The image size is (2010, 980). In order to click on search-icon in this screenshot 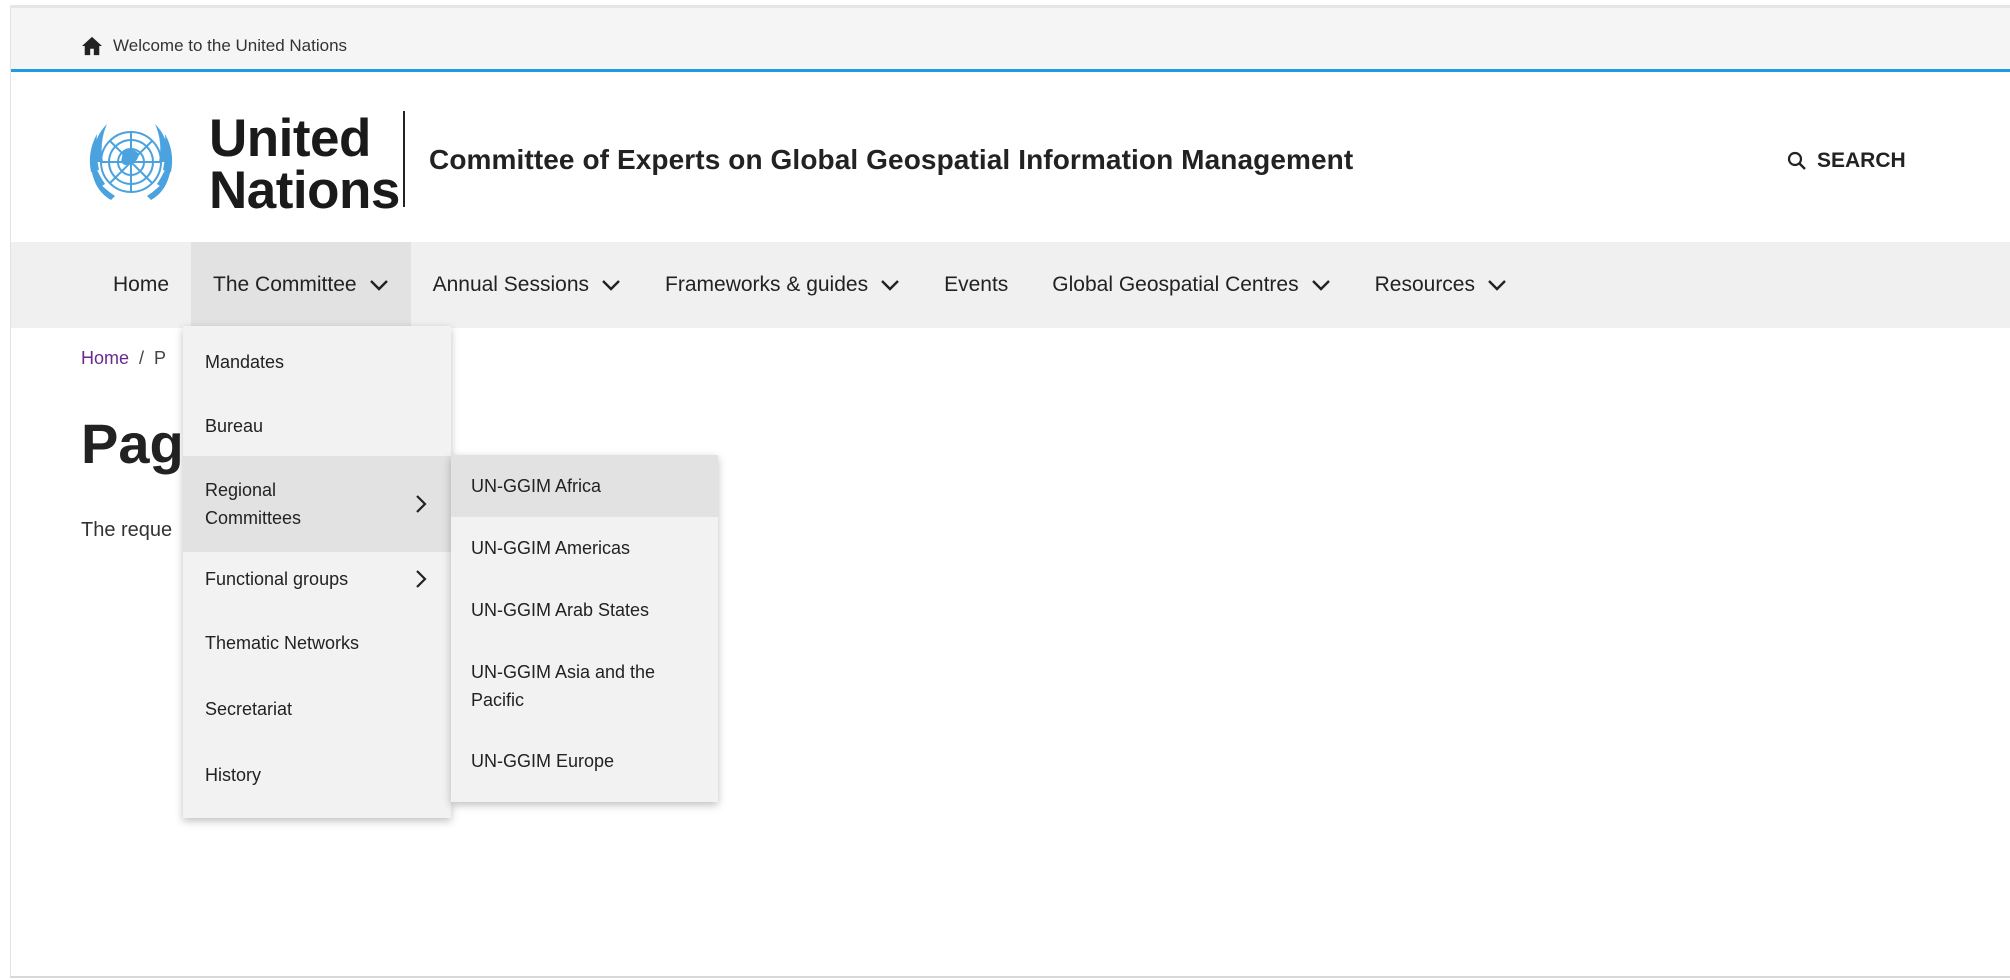, I will do `click(1796, 160)`.